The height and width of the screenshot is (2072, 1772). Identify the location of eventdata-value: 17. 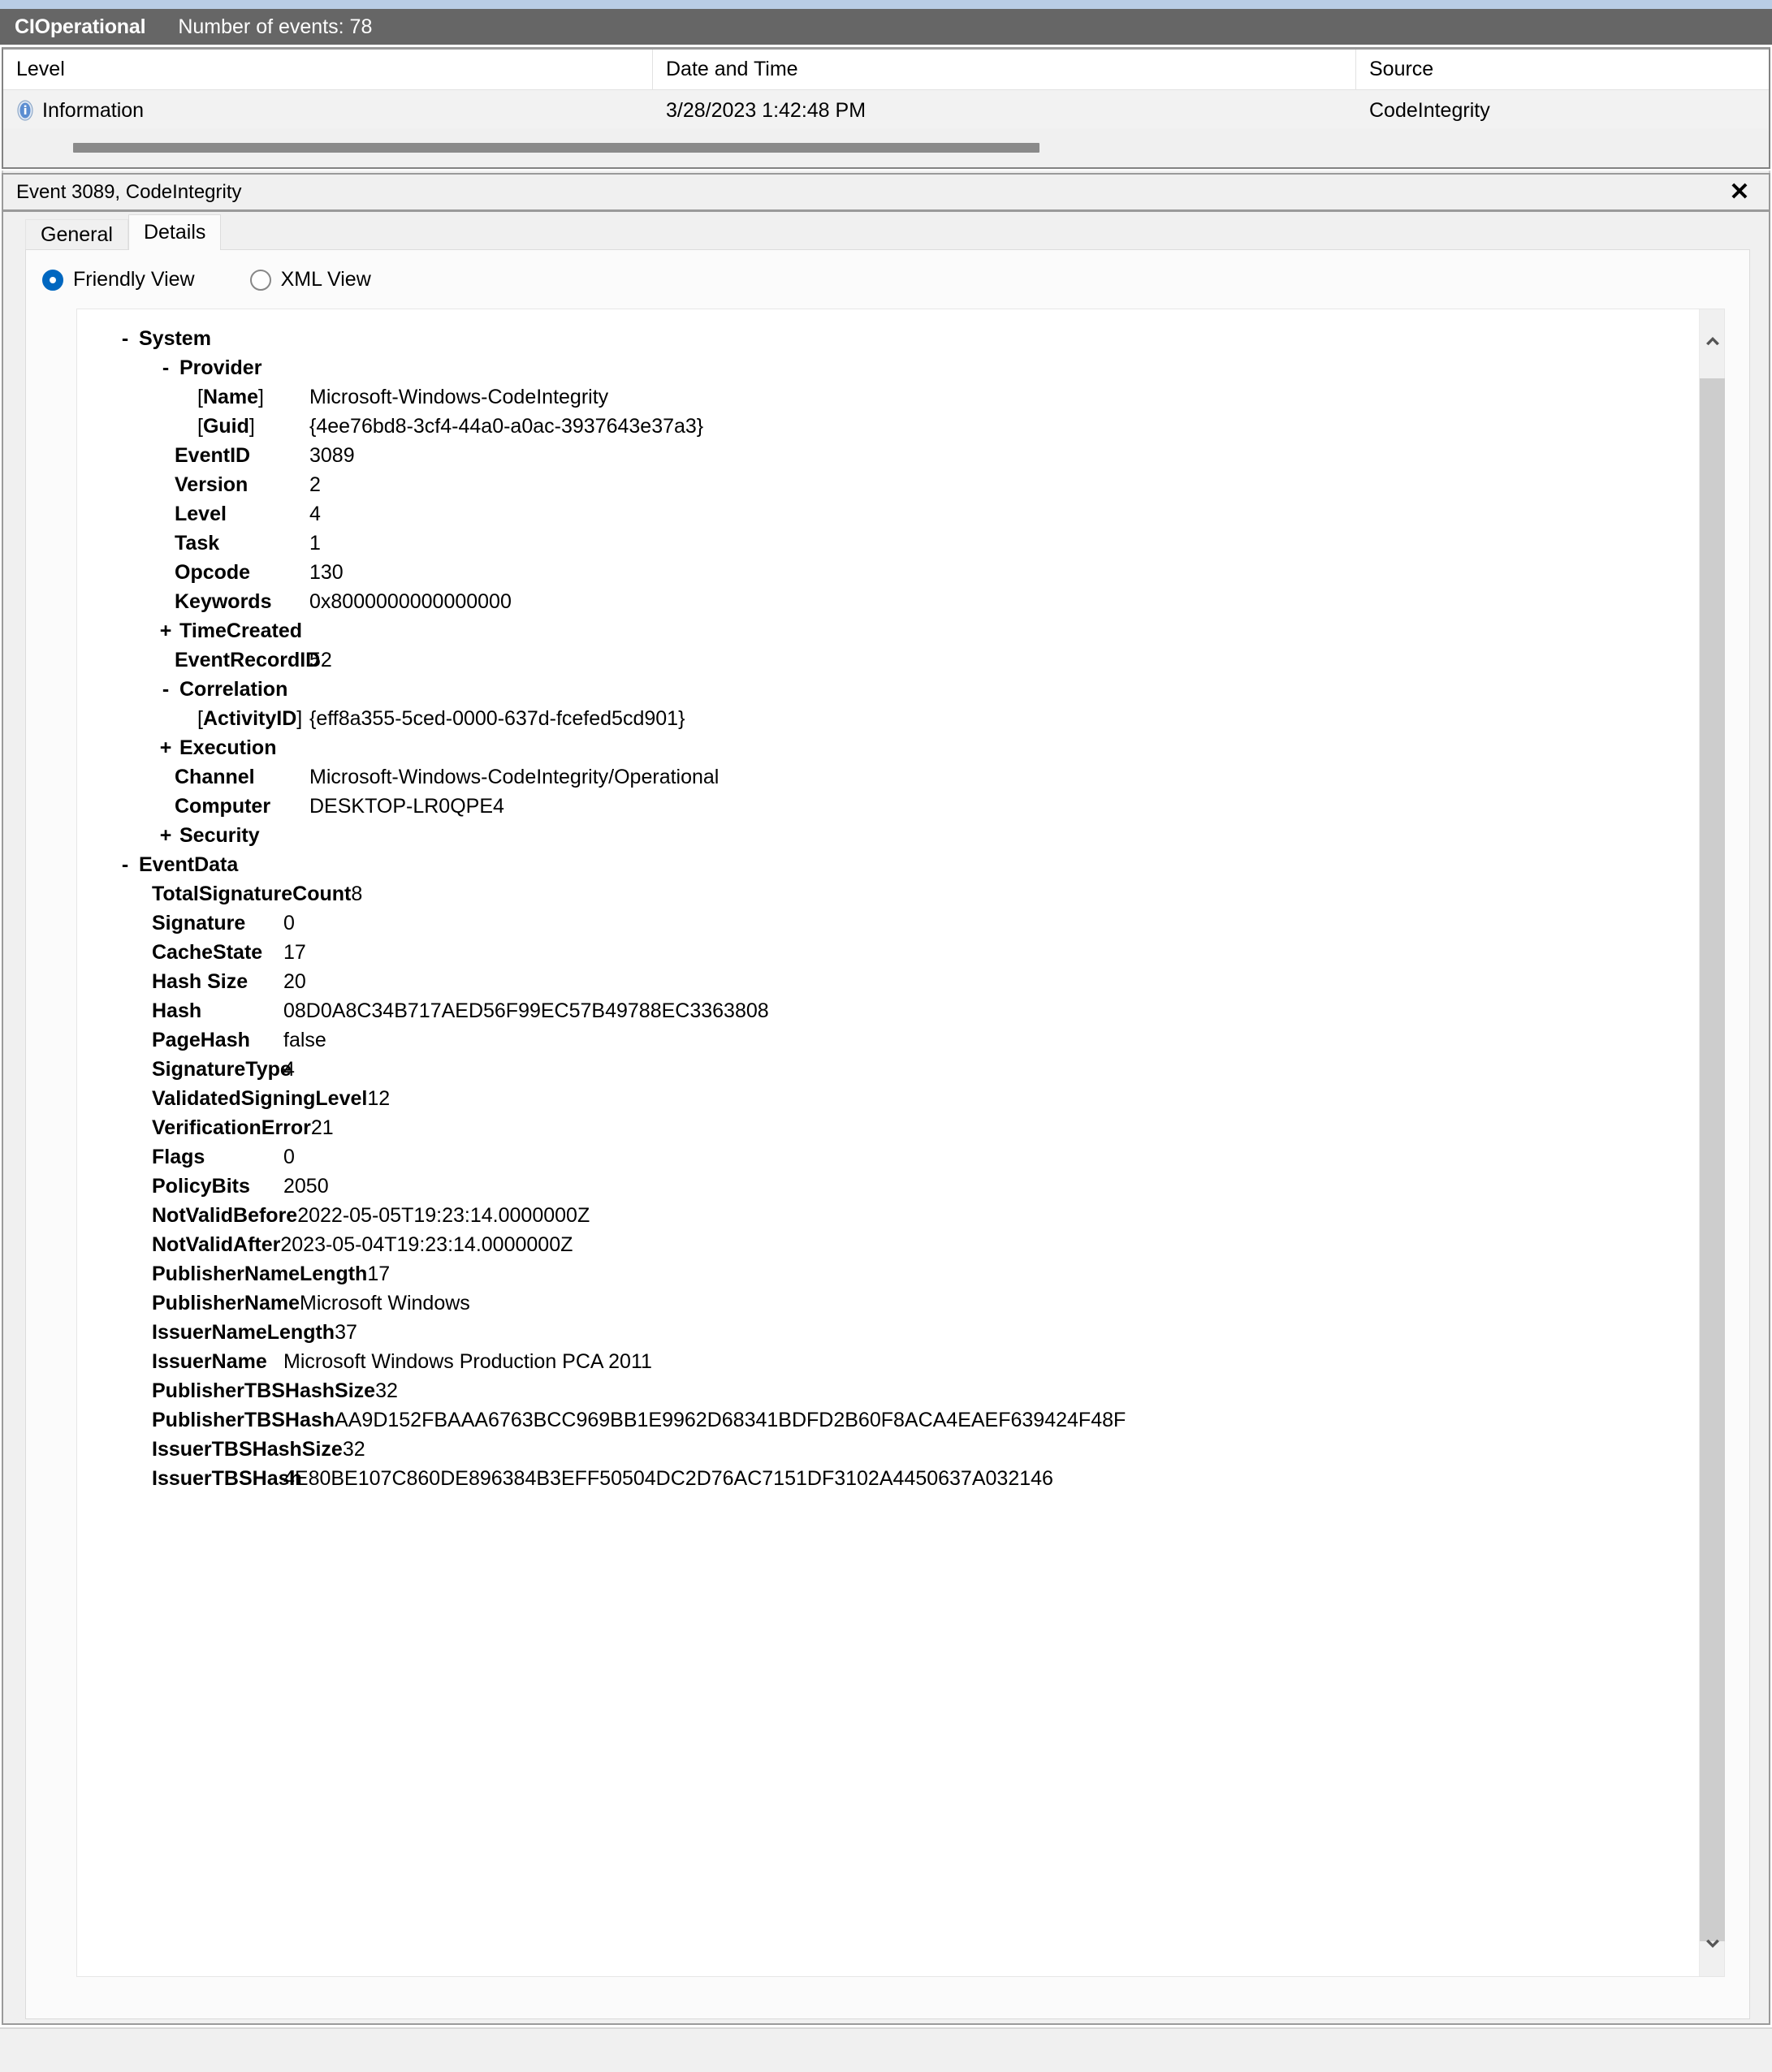
(294, 952).